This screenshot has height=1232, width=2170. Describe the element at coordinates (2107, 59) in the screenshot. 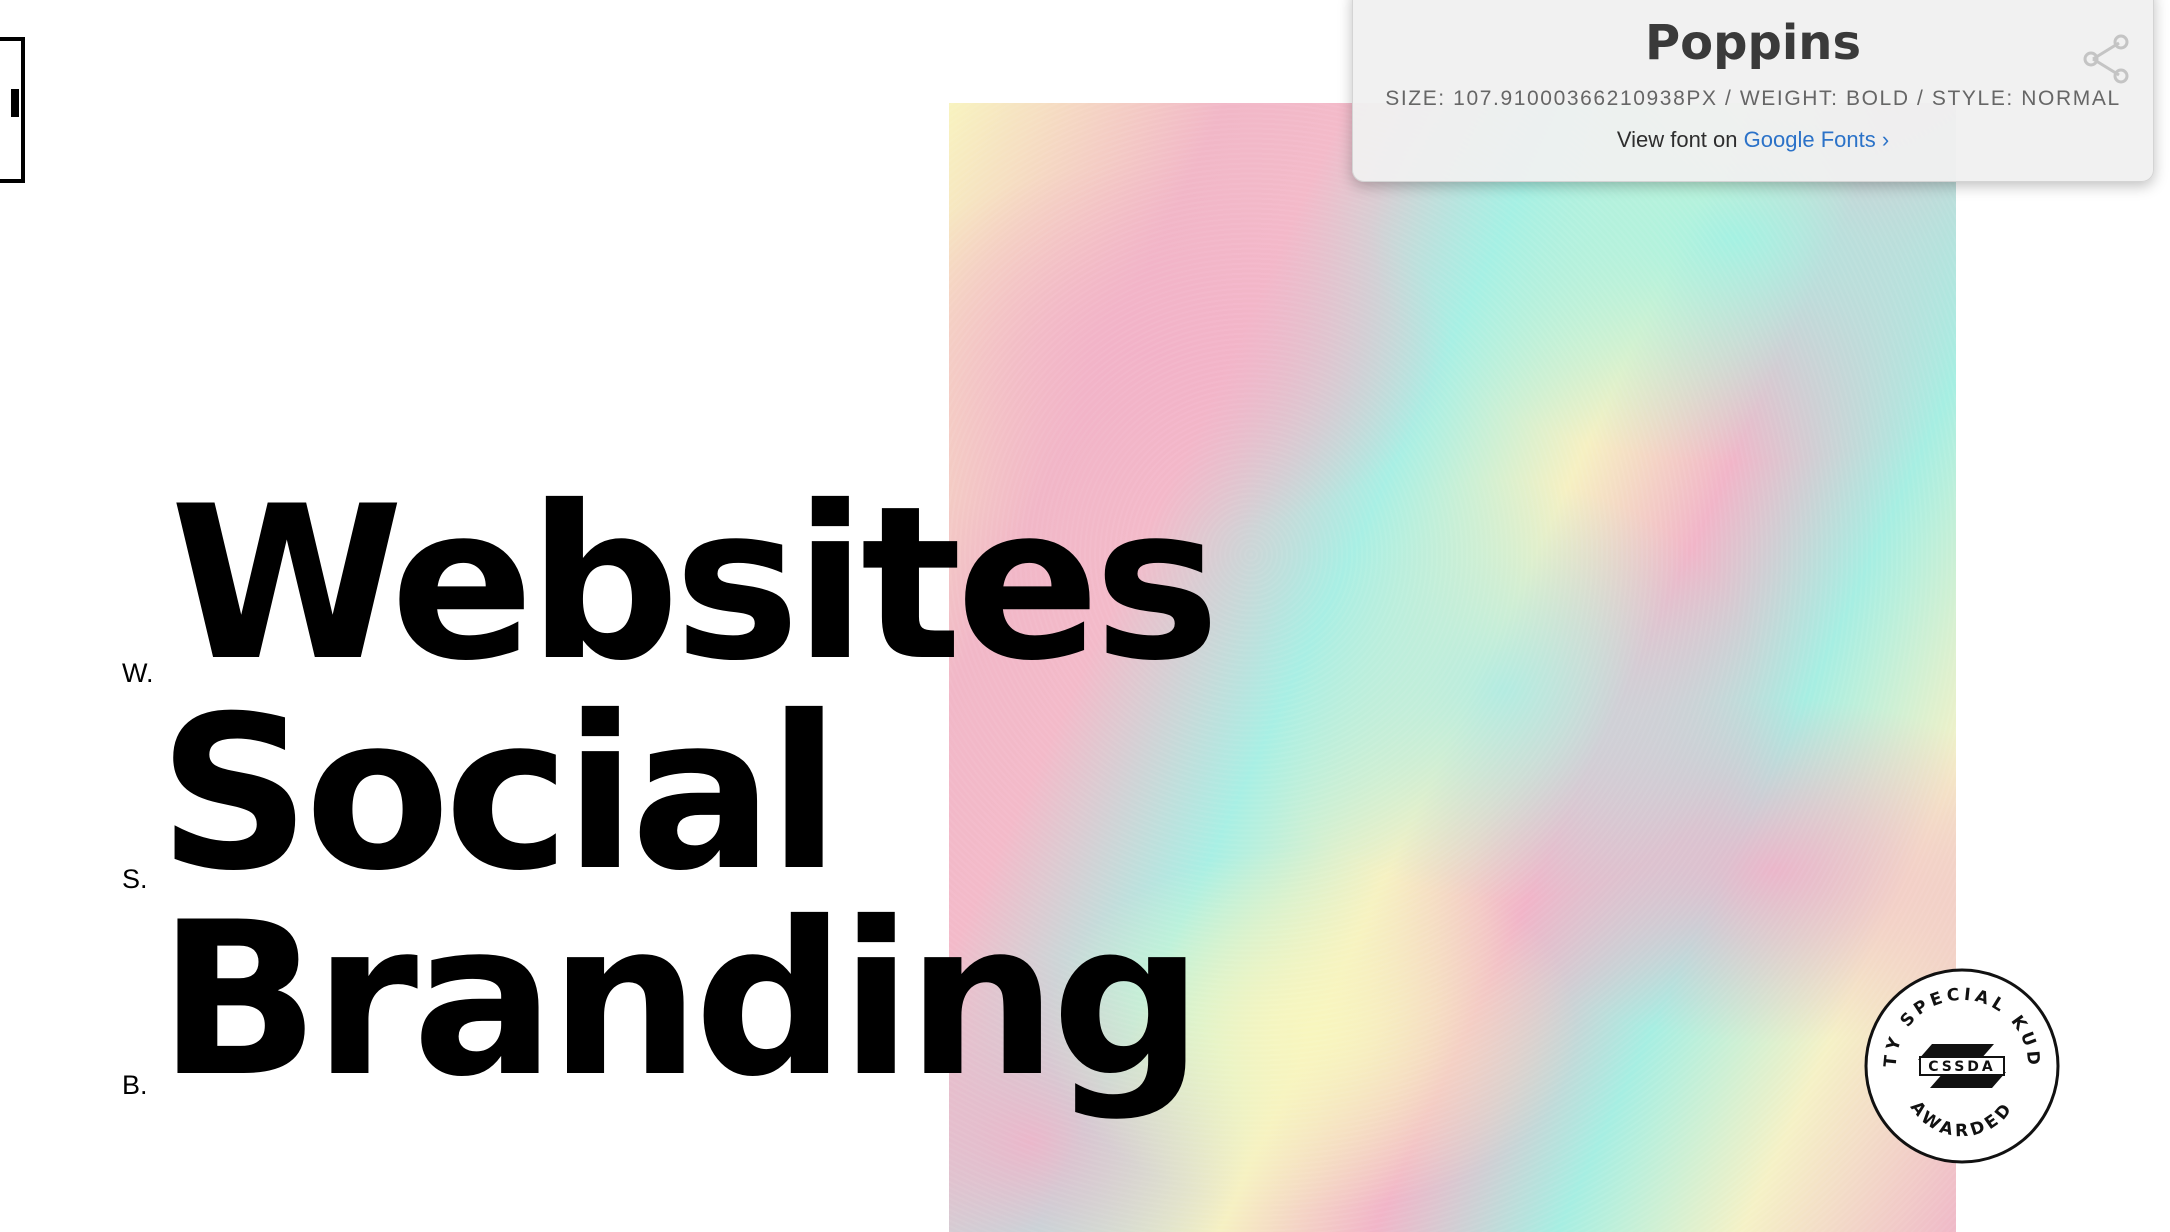

I see `share-icon` at that location.